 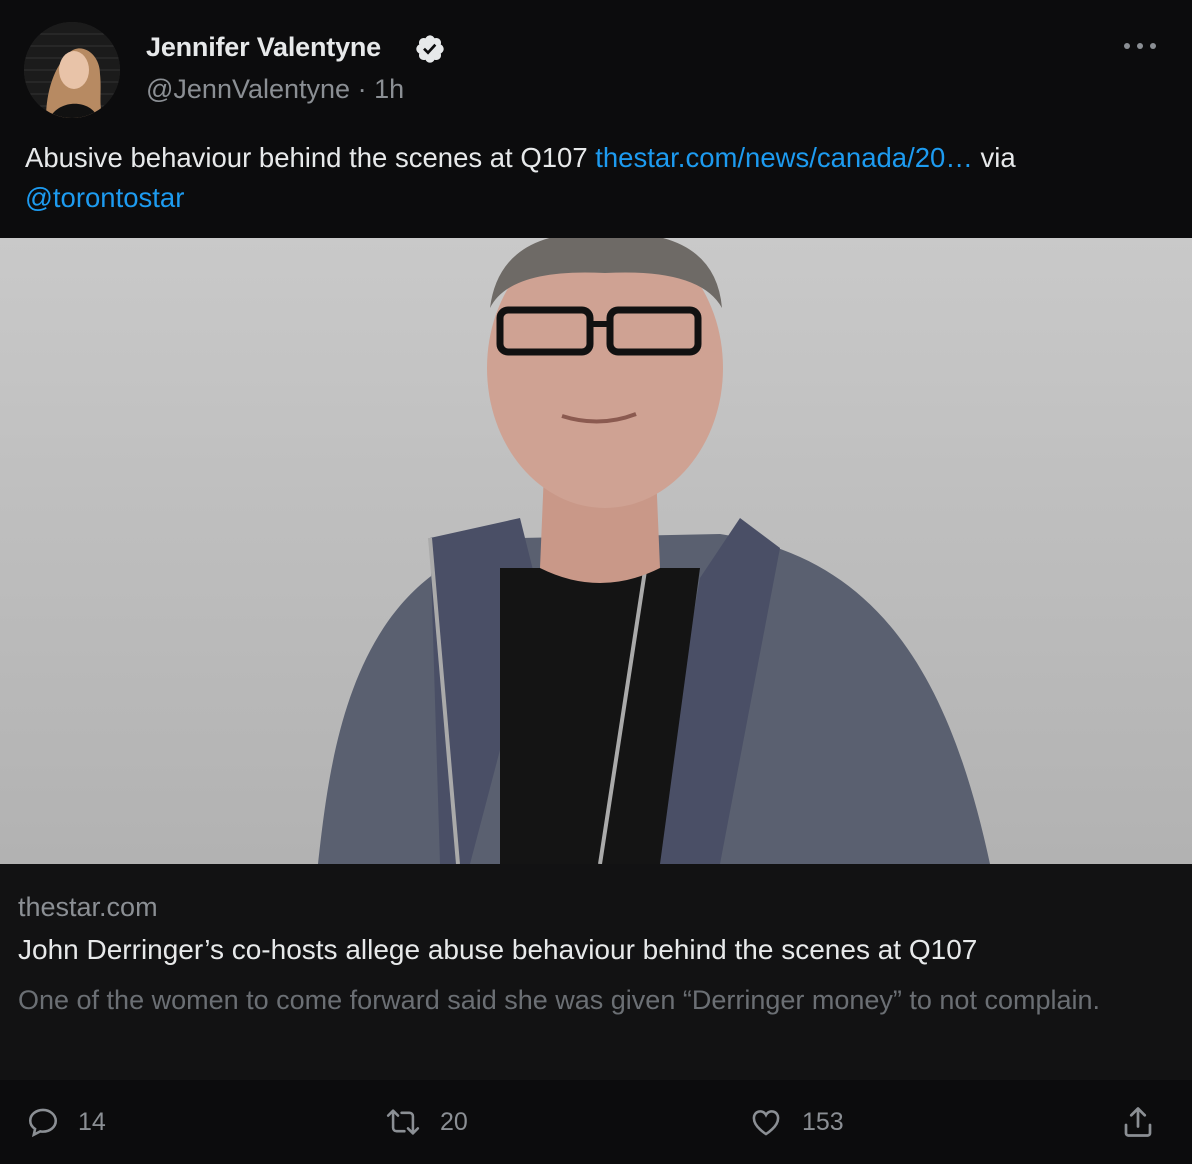 I want to click on like-button: 153, so click(x=796, y=1122).